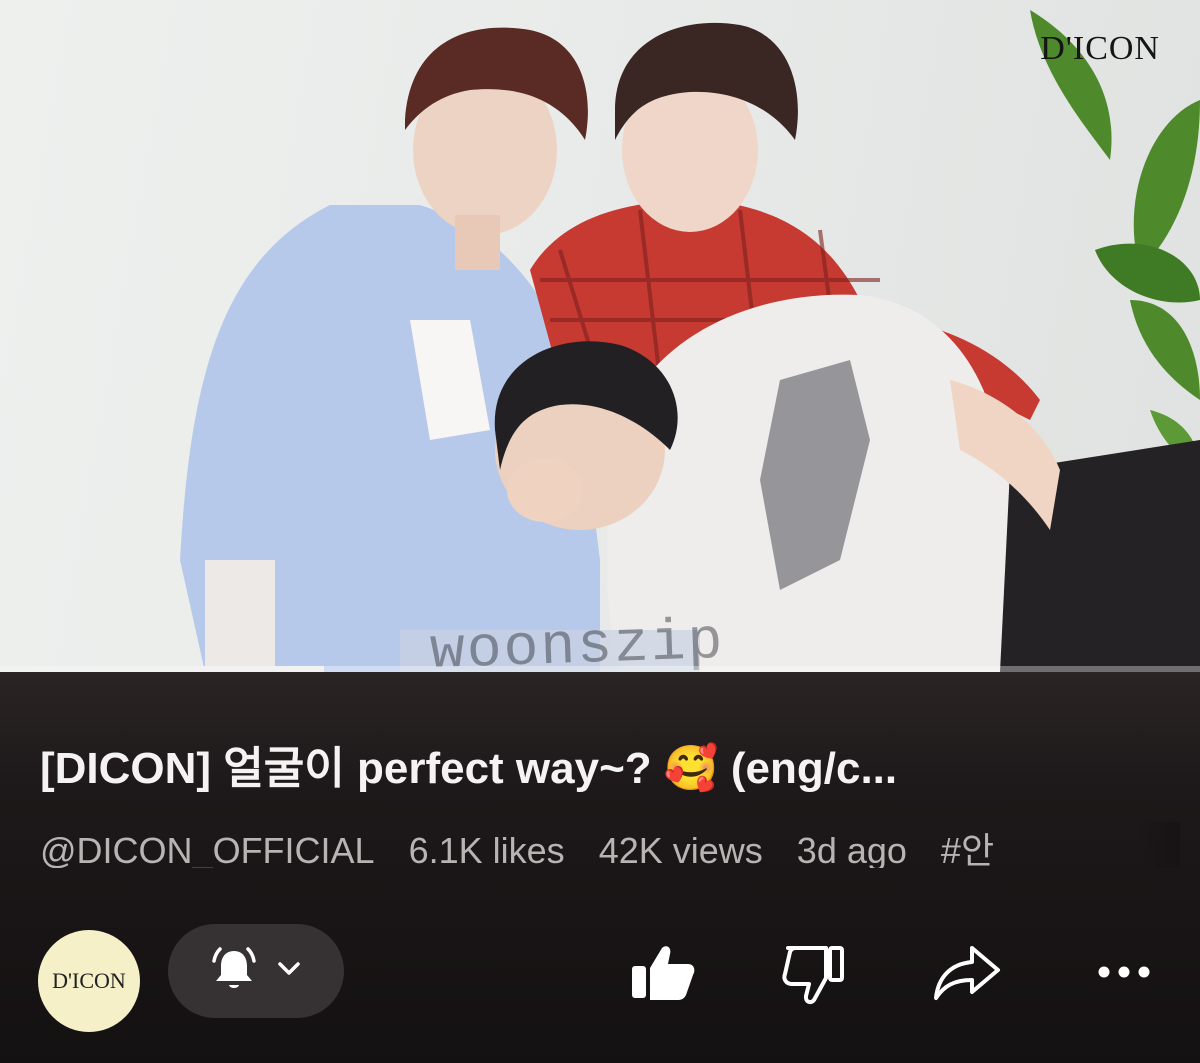 The height and width of the screenshot is (1063, 1200). I want to click on thumbs-down-icon, so click(813, 978).